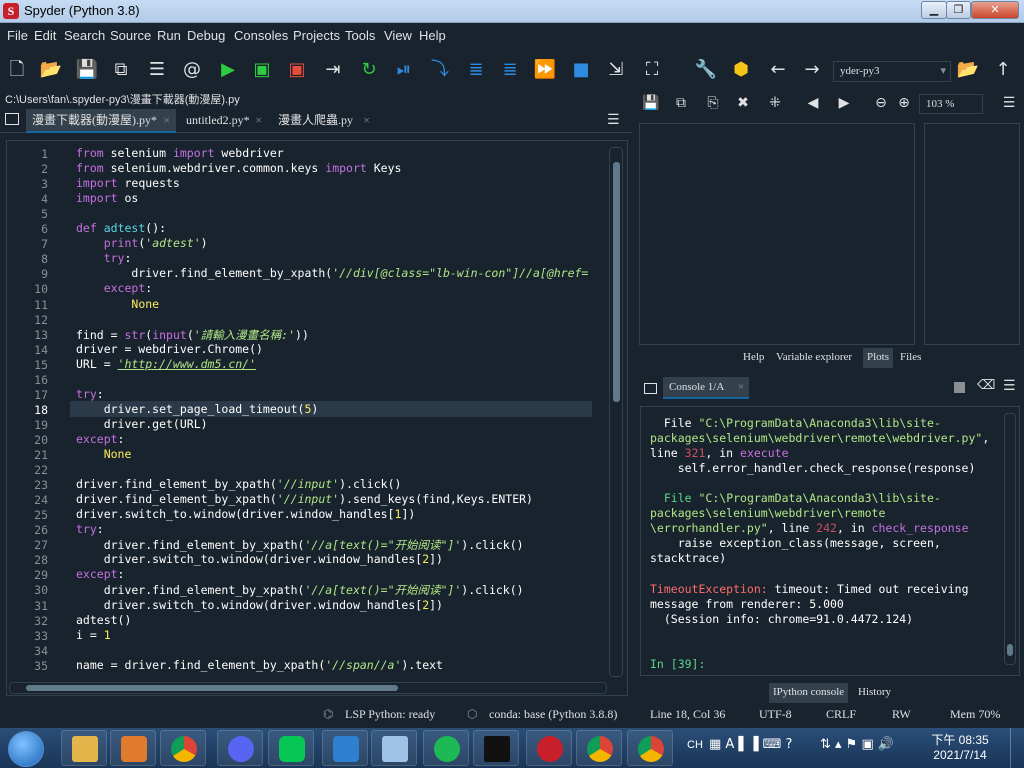 Image resolution: width=1024 pixels, height=768 pixels. What do you see at coordinates (101, 121) in the screenshot?
I see `editor-tab-1: 漫畫下載器(動漫屋).py* ×` at bounding box center [101, 121].